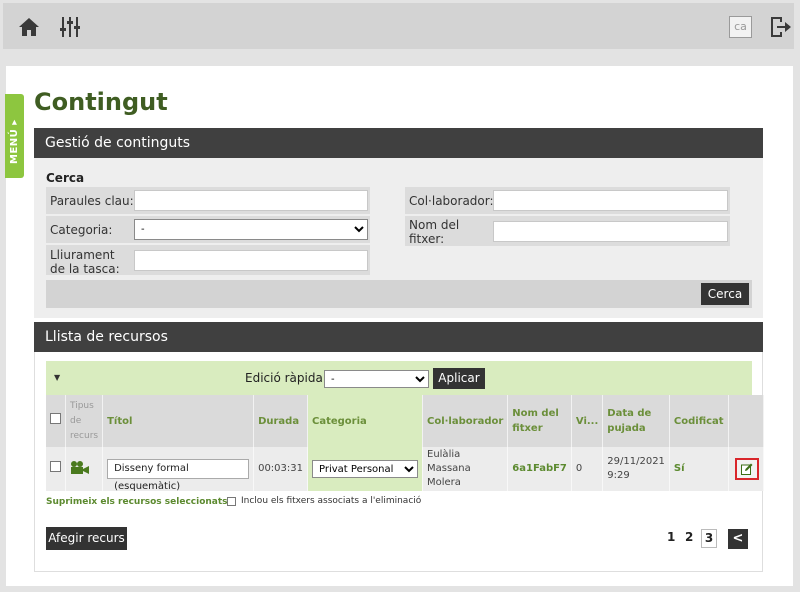 The width and height of the screenshot is (800, 592). I want to click on actions-cell, so click(746, 469).